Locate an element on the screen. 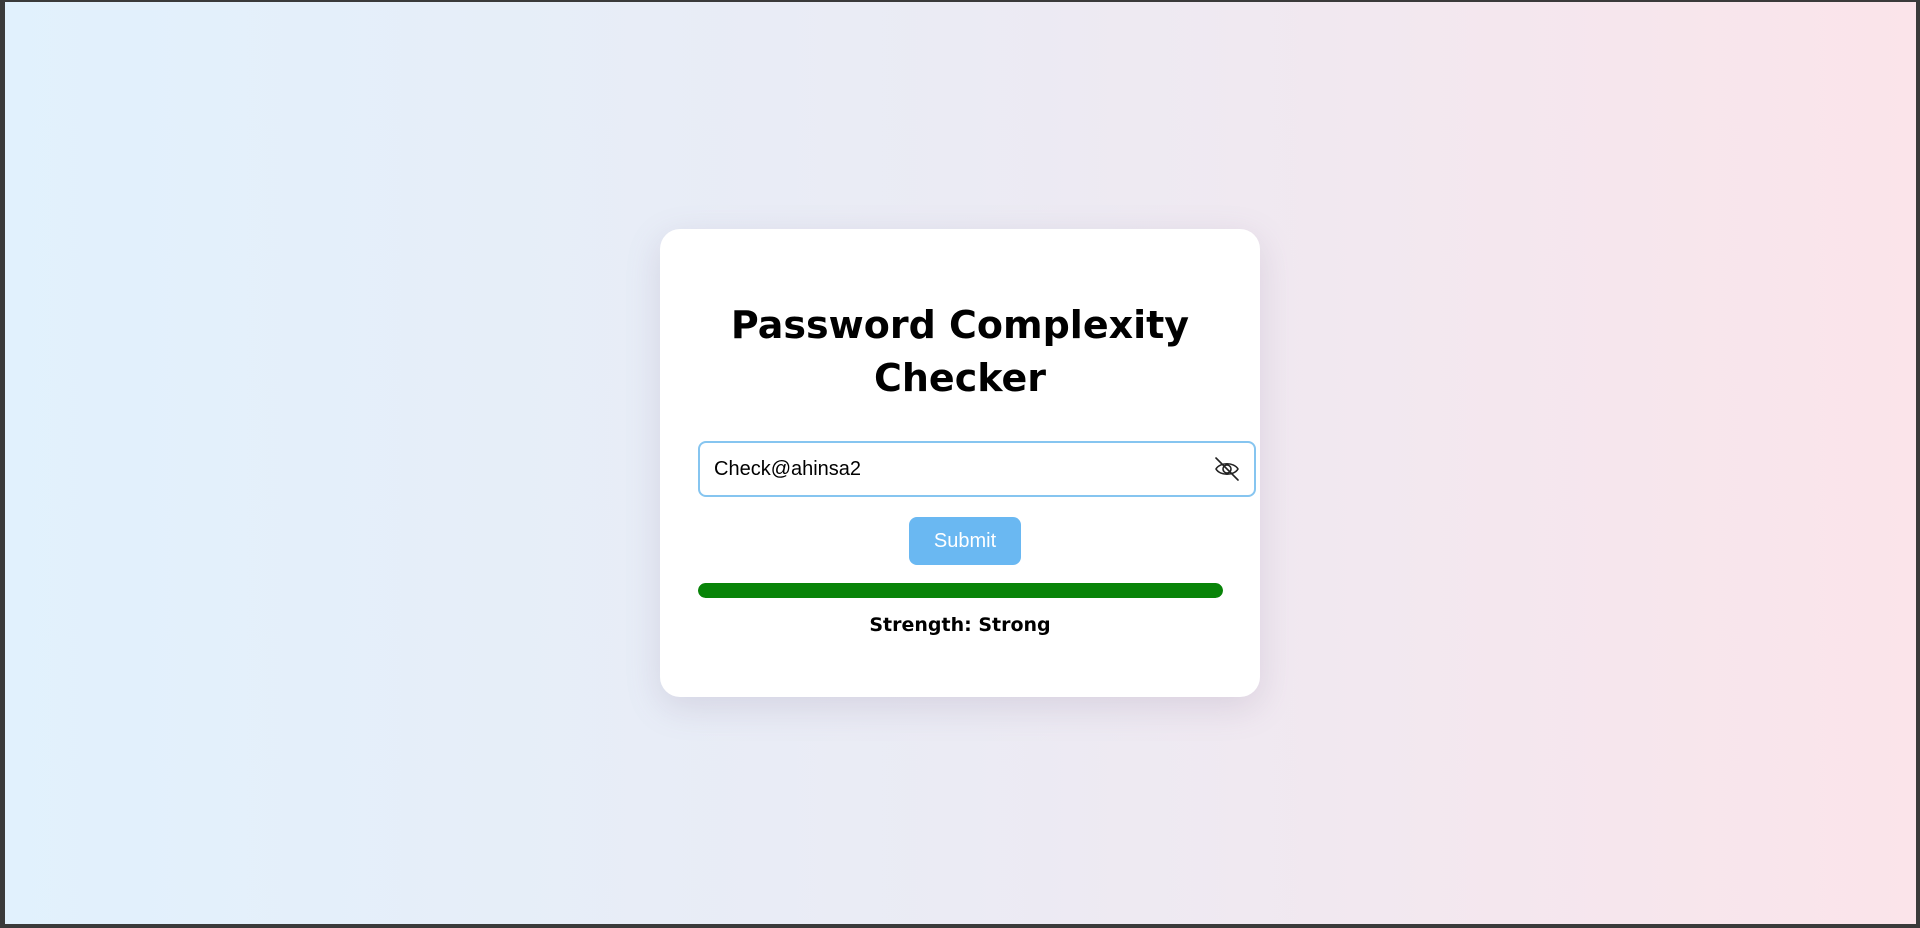  page-title: Password Complexity Checker is located at coordinates (960, 352).